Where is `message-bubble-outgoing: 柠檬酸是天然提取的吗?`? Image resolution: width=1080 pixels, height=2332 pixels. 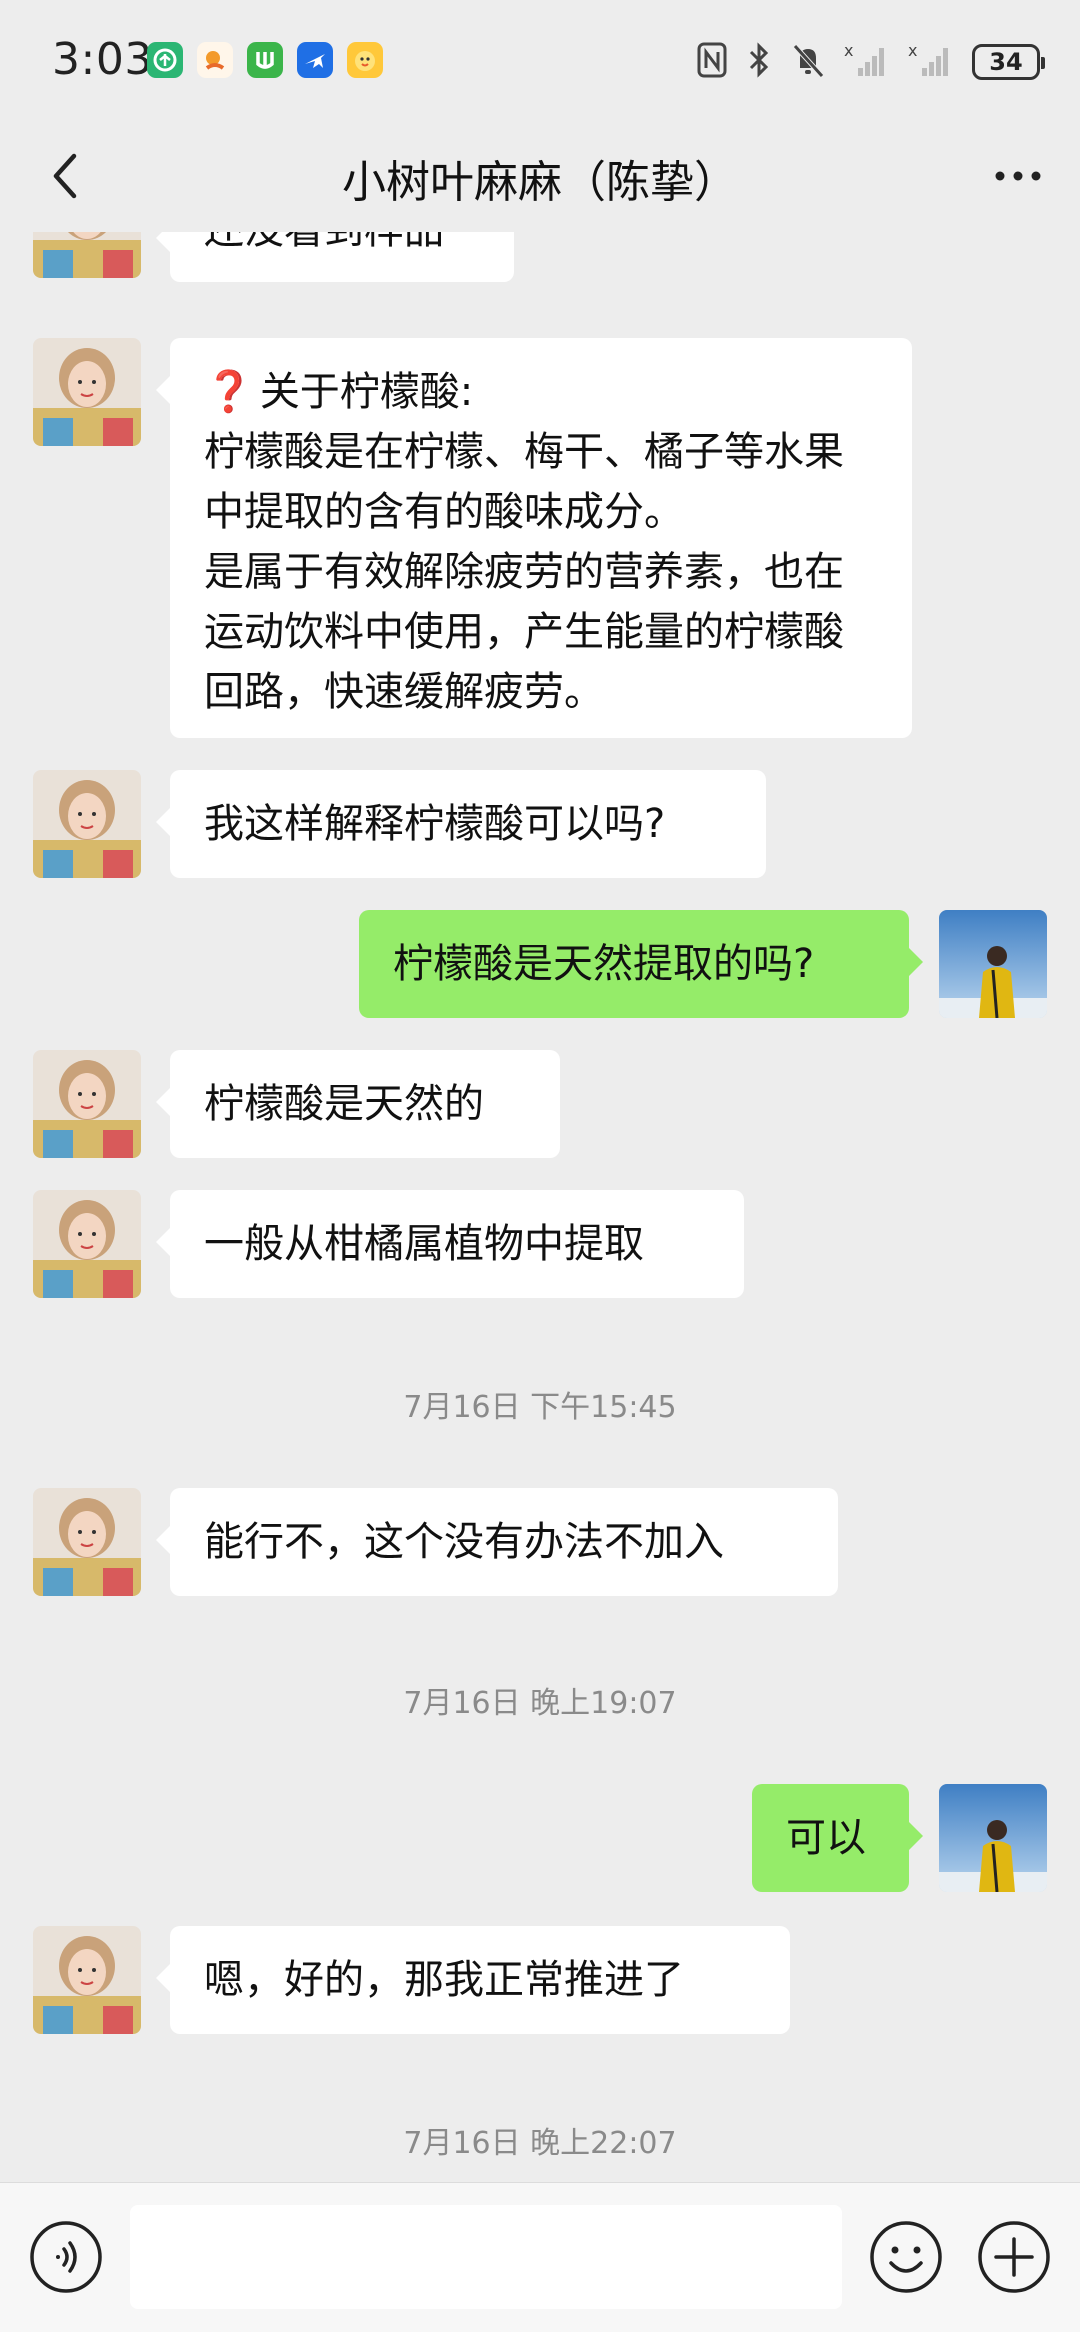
message-bubble-outgoing: 柠檬酸是天然提取的吗? is located at coordinates (641, 964).